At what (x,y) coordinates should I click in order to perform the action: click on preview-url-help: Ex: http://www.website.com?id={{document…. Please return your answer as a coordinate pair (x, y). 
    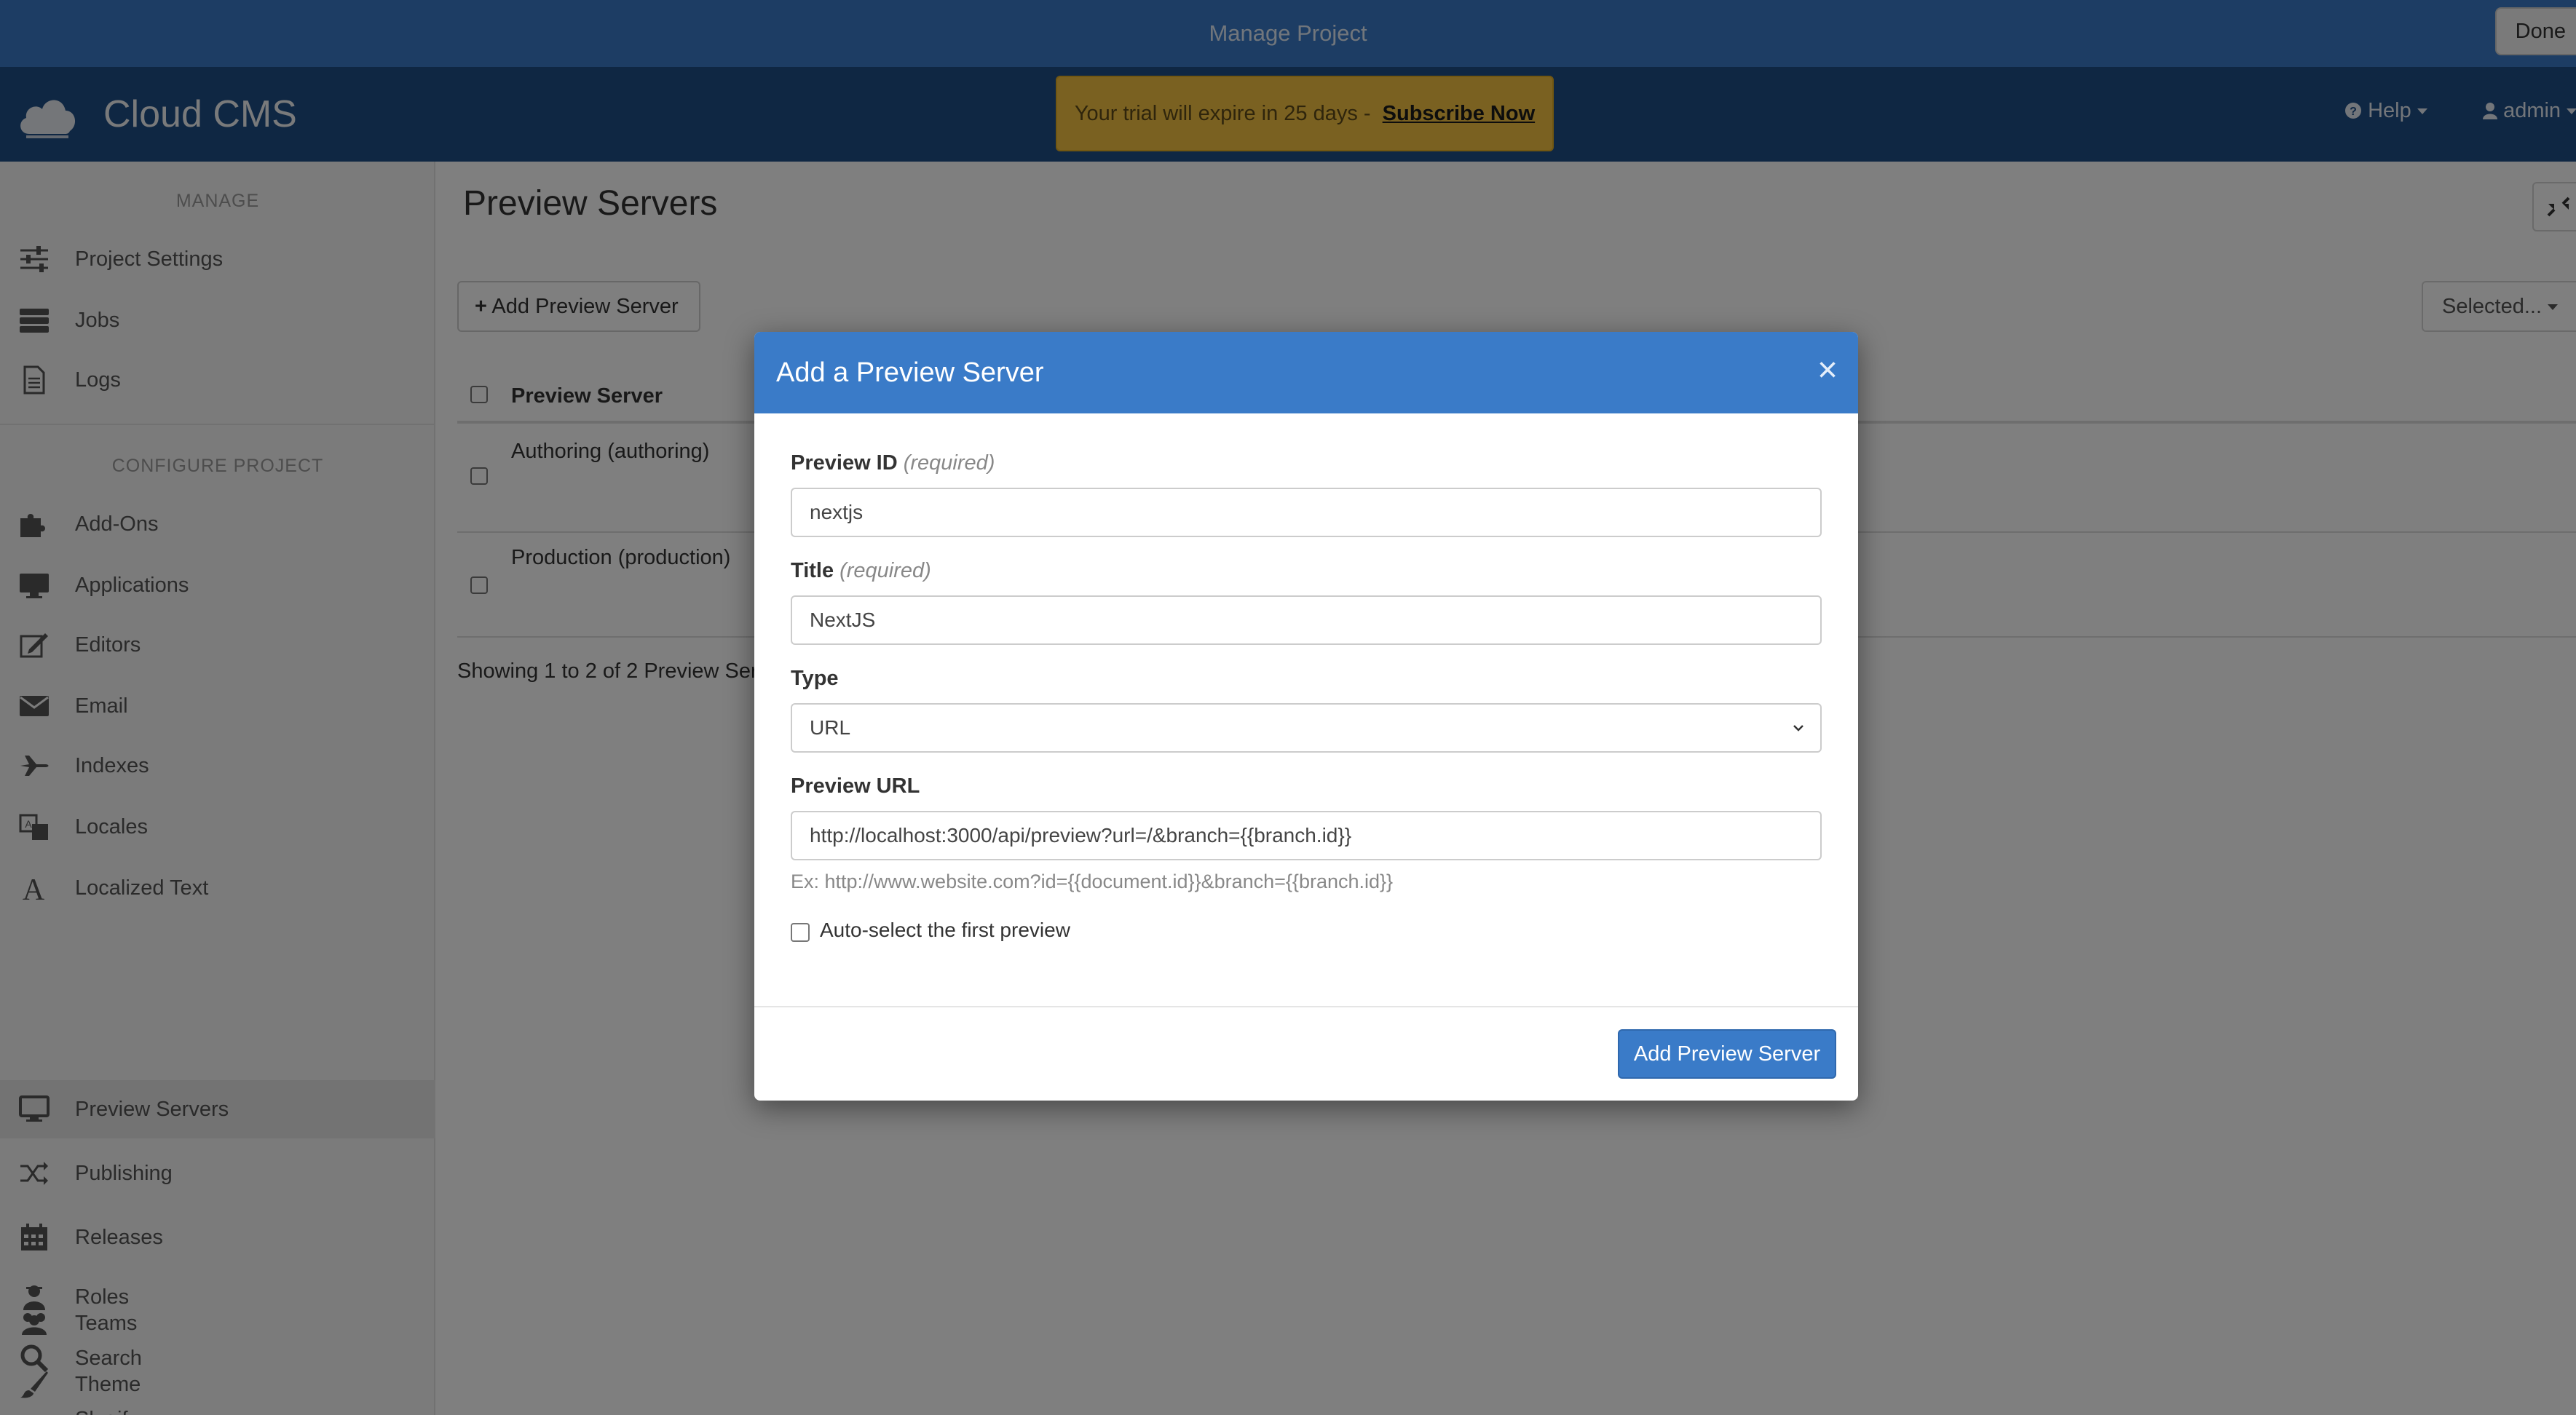
    Looking at the image, I should click on (1093, 881).